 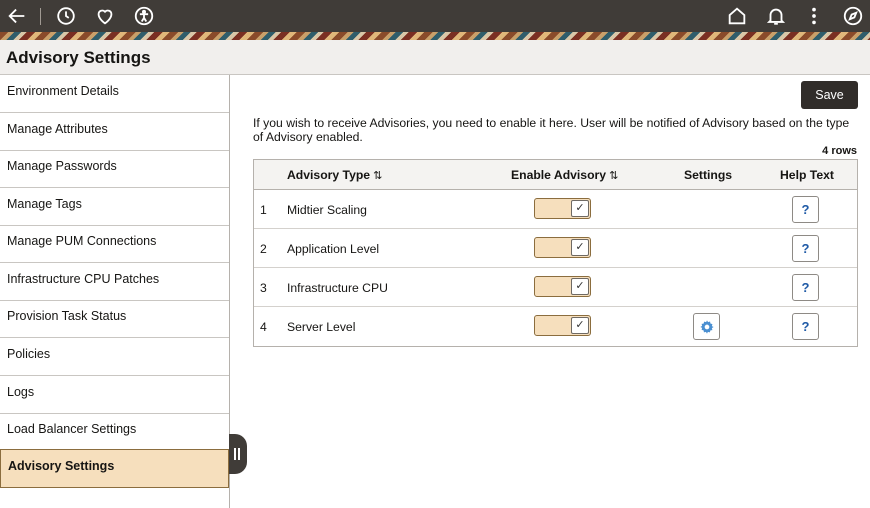 I want to click on table-row: 1 Midtier Scaling ✓ ?, so click(x=555, y=209).